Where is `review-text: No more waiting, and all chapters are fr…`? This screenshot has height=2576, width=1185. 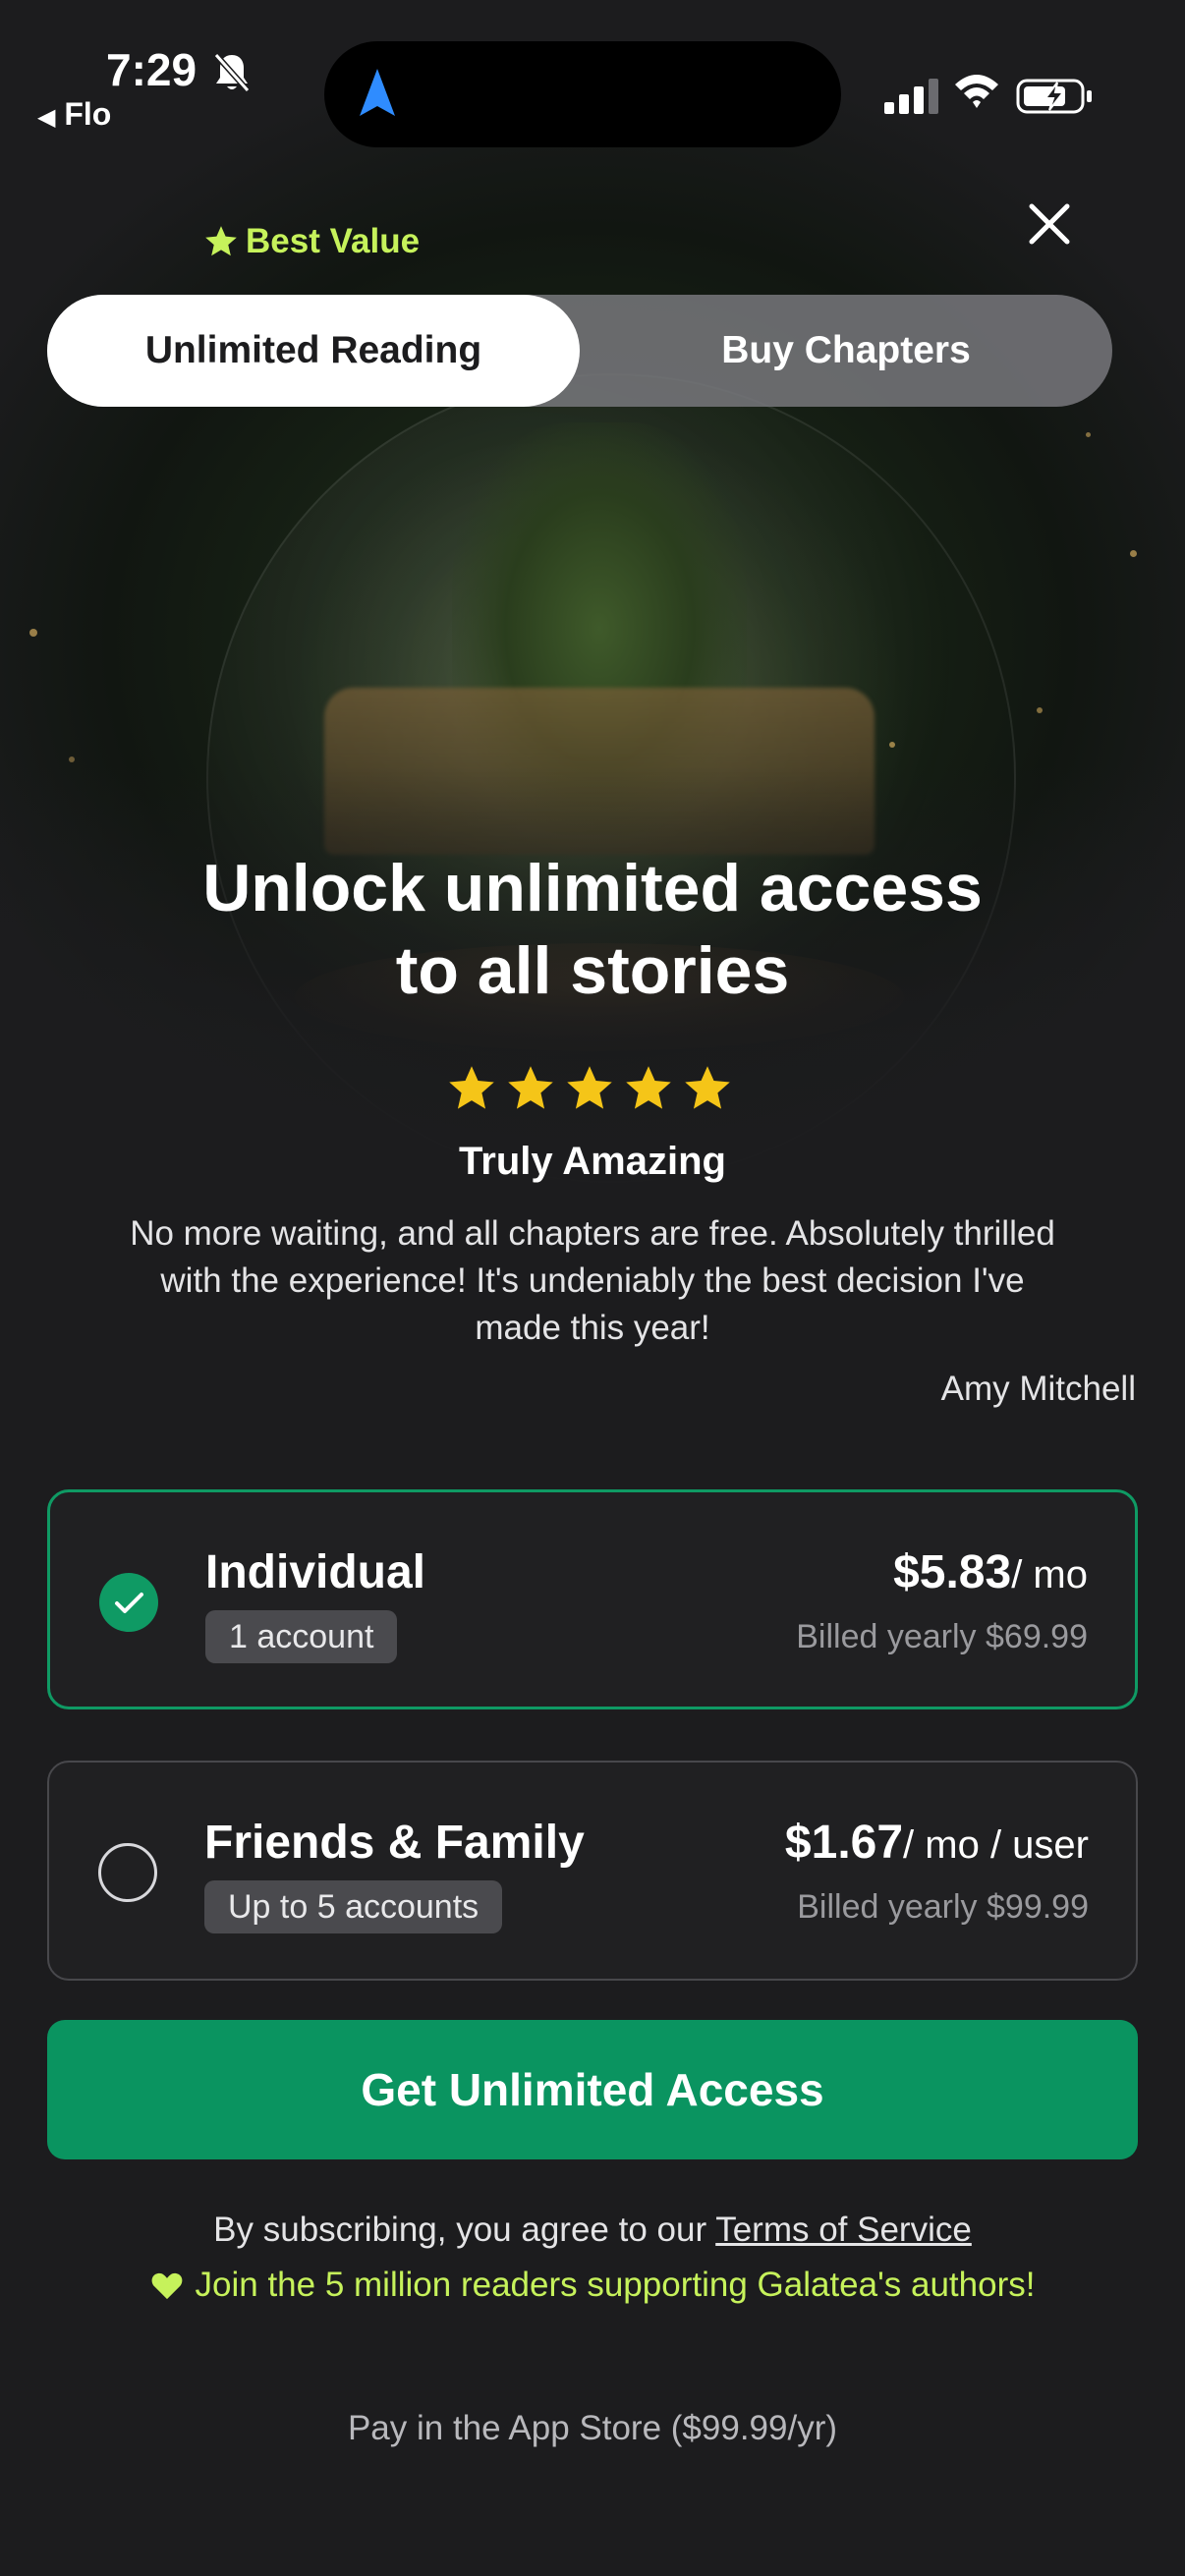
review-text: No more waiting, and all chapters are fr… is located at coordinates (592, 1280).